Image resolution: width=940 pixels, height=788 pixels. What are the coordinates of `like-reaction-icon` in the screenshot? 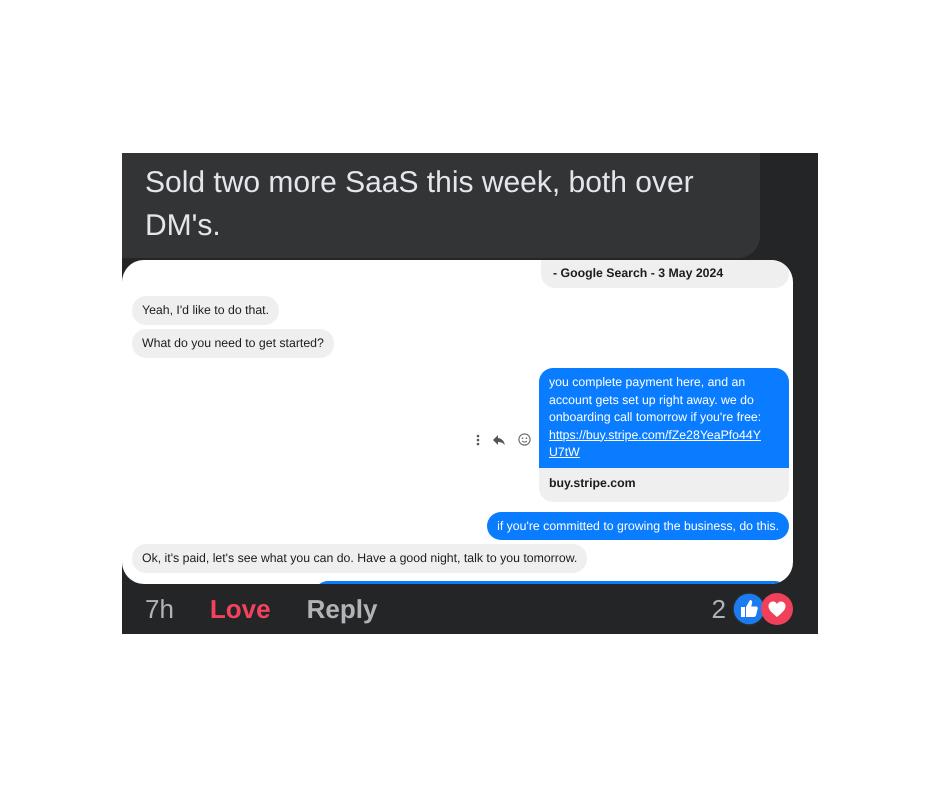 It's located at (749, 609).